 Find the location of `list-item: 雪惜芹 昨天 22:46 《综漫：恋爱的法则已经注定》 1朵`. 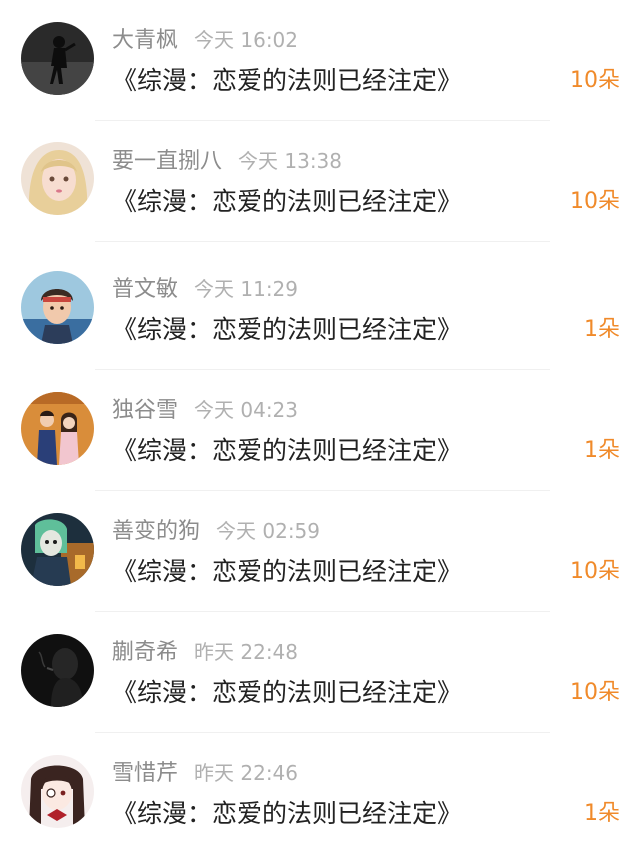

list-item: 雪惜芹 昨天 22:46 《综漫：恋爱的法则已经注定》 1朵 is located at coordinates (320, 793).